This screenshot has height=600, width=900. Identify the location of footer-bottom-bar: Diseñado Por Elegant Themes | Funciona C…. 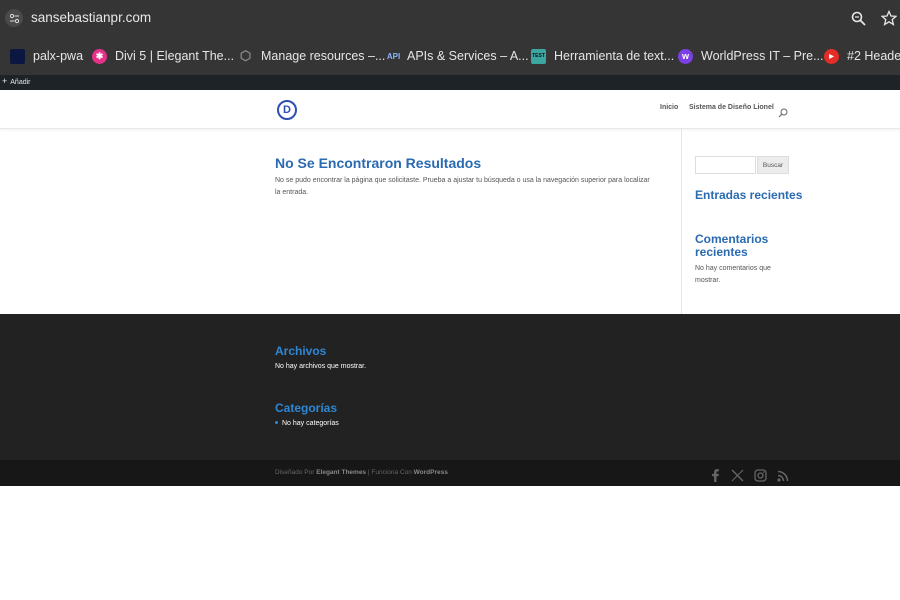
(450, 473).